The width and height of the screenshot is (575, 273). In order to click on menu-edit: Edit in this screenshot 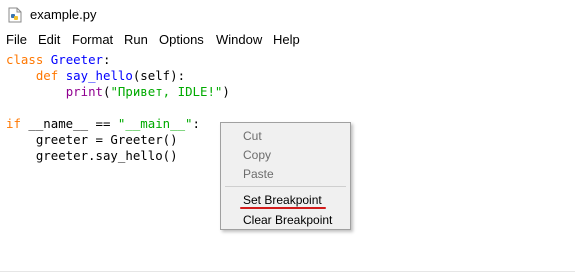, I will do `click(49, 40)`.